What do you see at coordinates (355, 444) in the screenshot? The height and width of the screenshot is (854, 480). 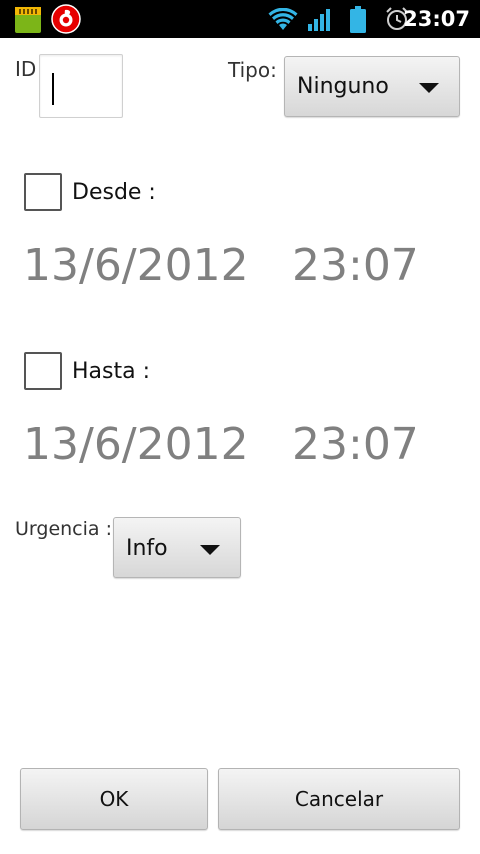 I see `hasta-time: 23:07` at bounding box center [355, 444].